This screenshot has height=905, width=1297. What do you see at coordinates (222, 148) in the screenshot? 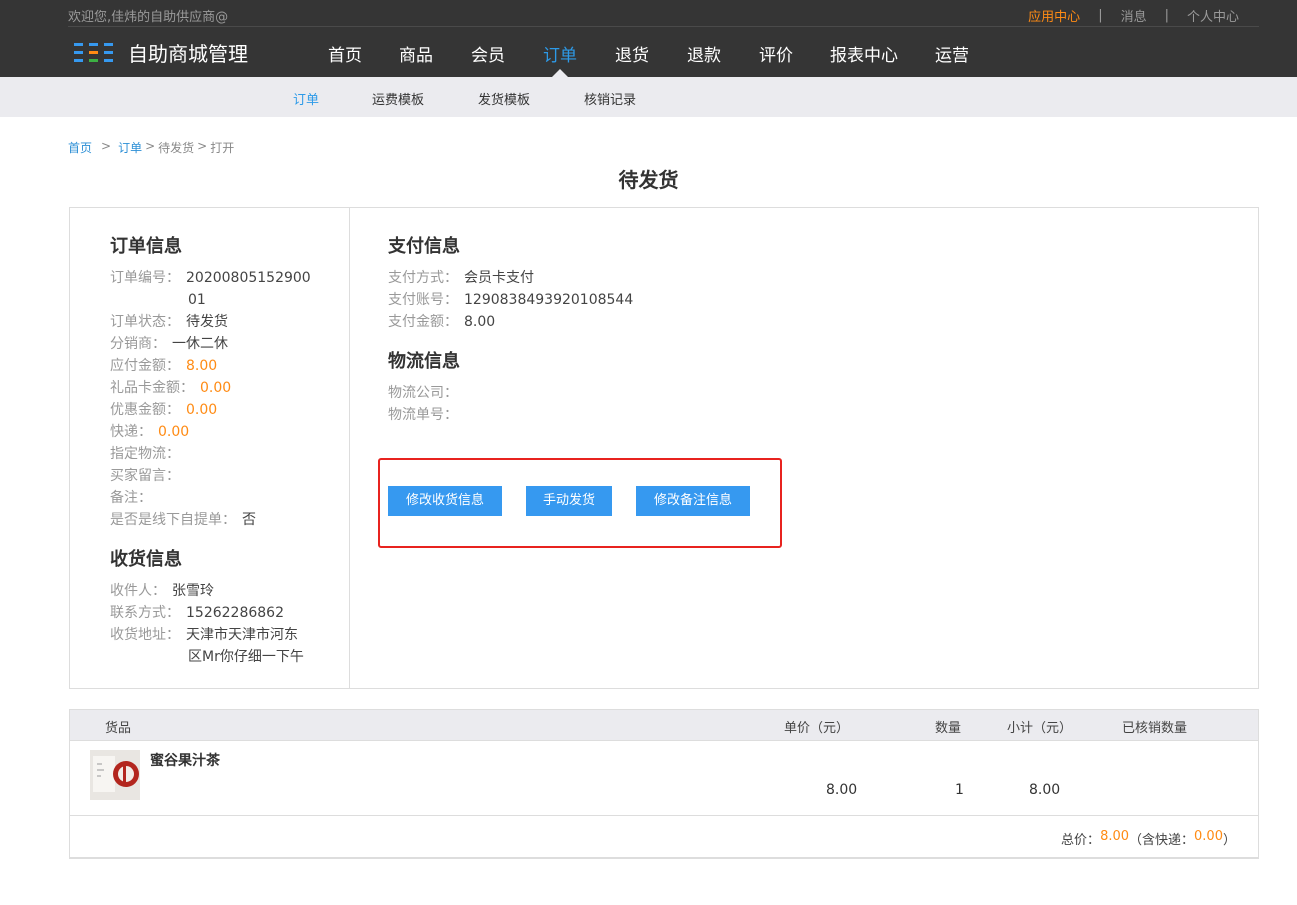
I see `breadcrumb-open: 打开` at bounding box center [222, 148].